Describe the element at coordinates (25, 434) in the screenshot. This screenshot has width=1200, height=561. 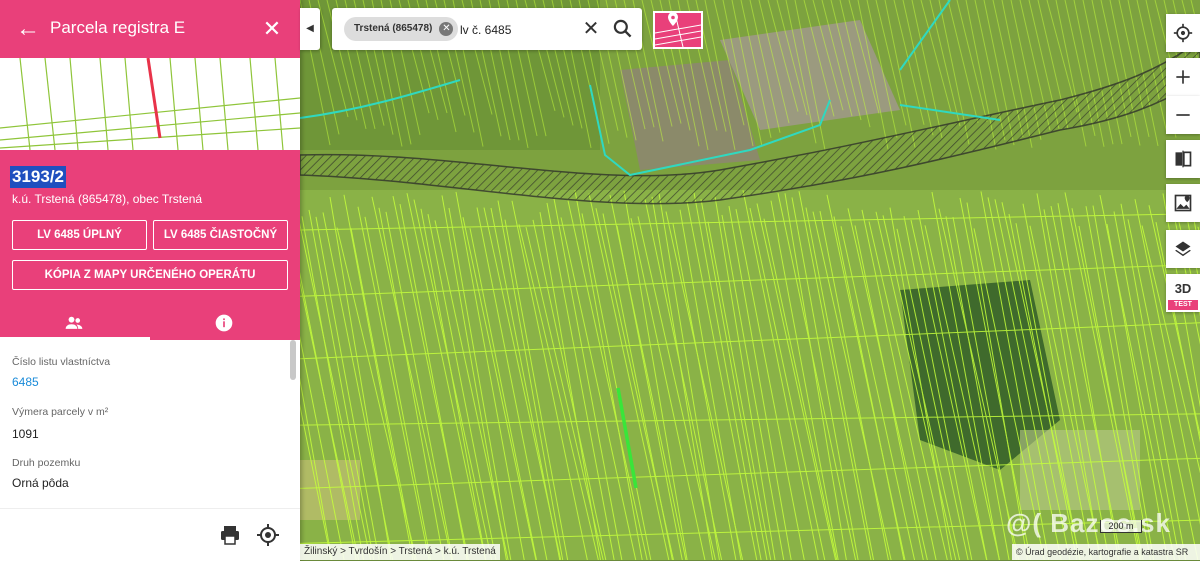
I see `field-value-area: 1091` at that location.